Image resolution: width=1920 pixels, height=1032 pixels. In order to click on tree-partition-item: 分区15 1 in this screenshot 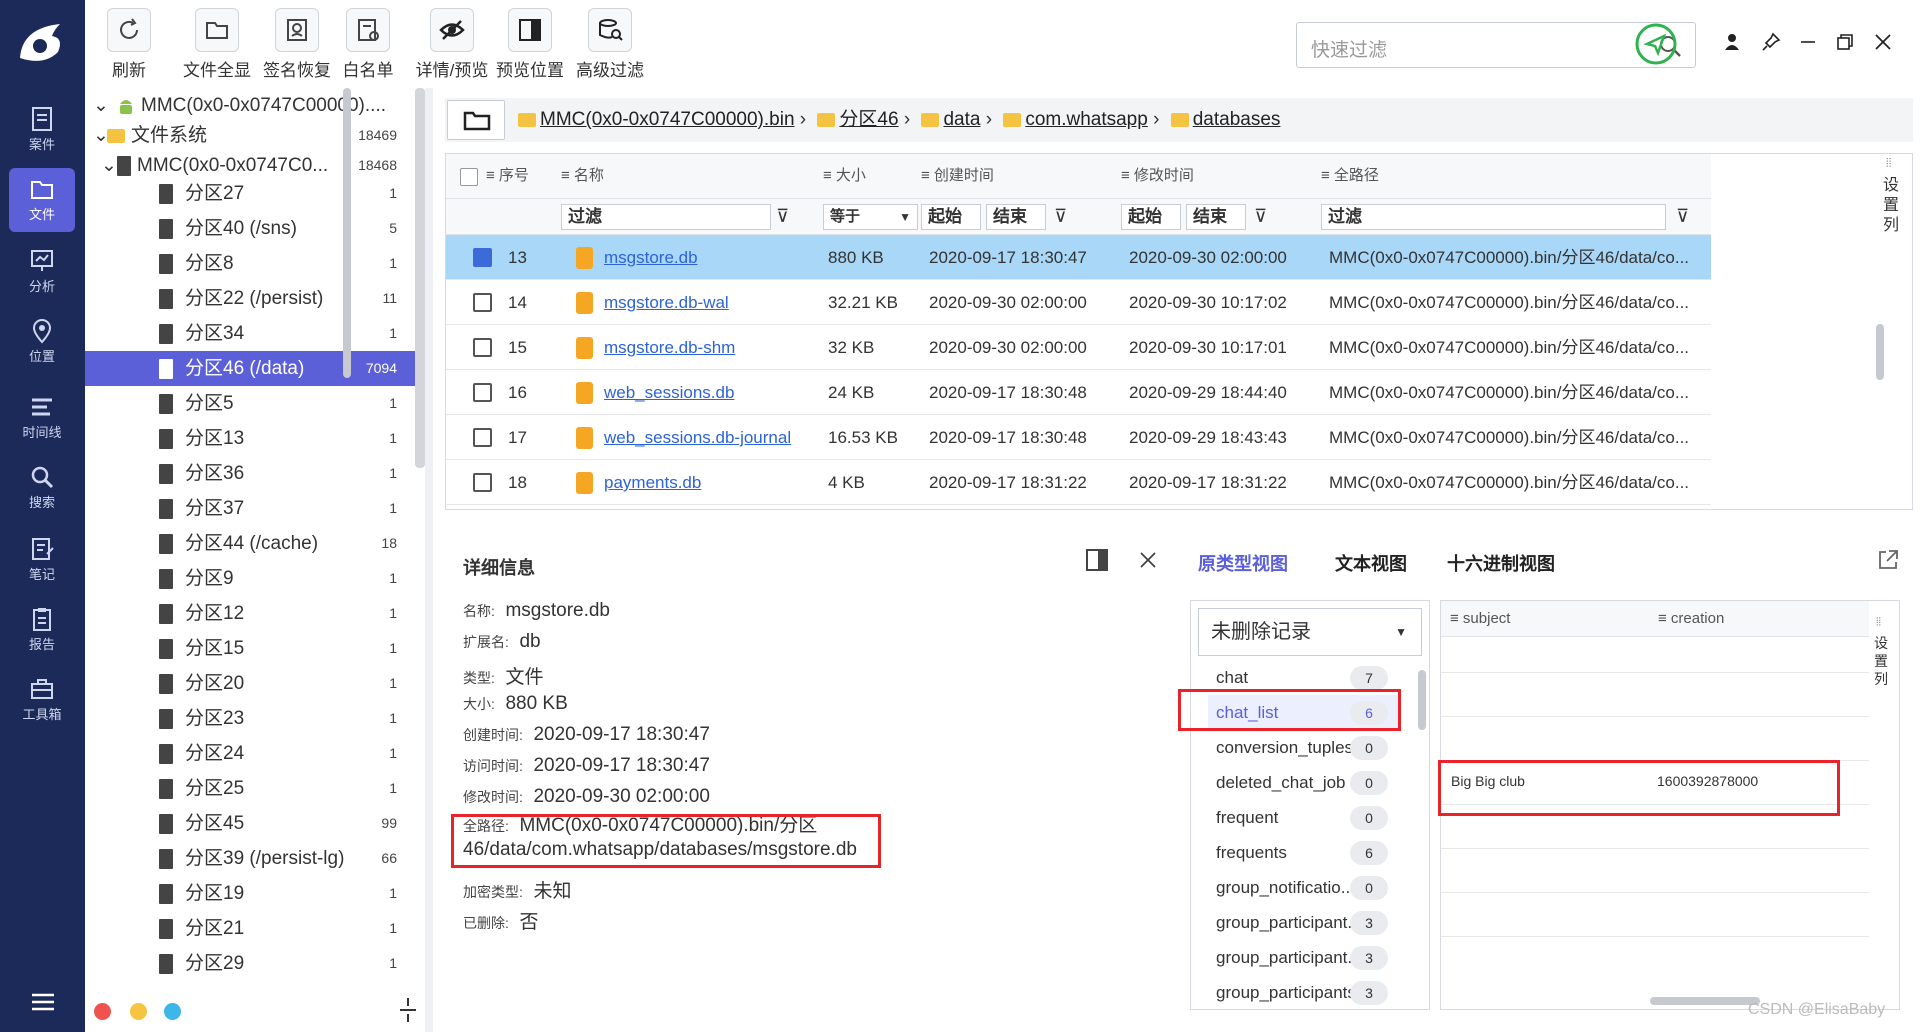, I will do `click(250, 648)`.